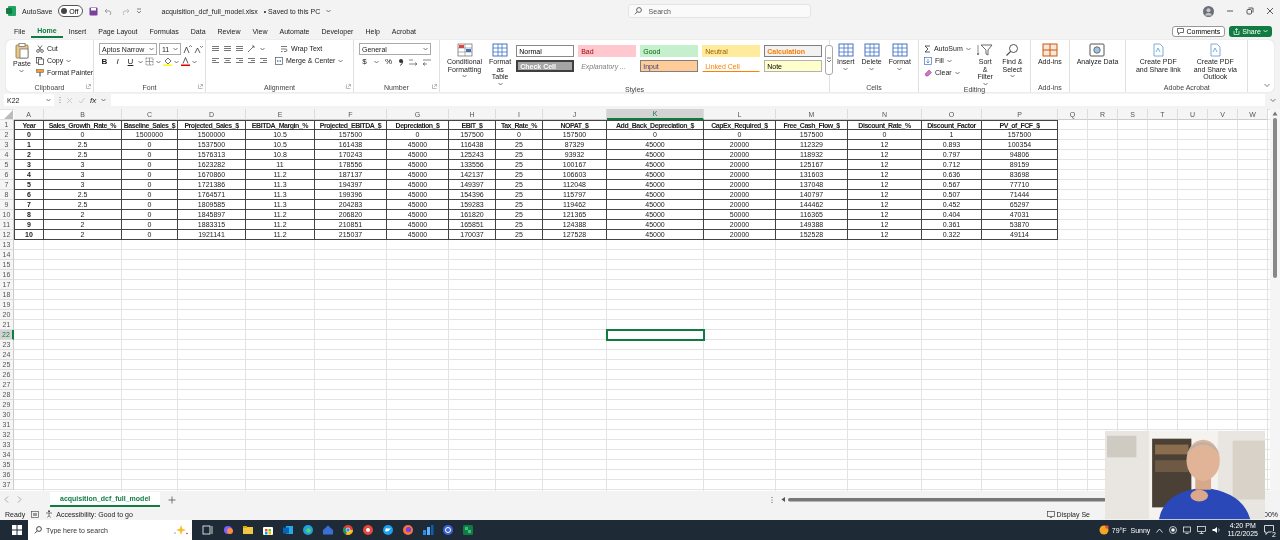  I want to click on underline-button: U, so click(130, 61).